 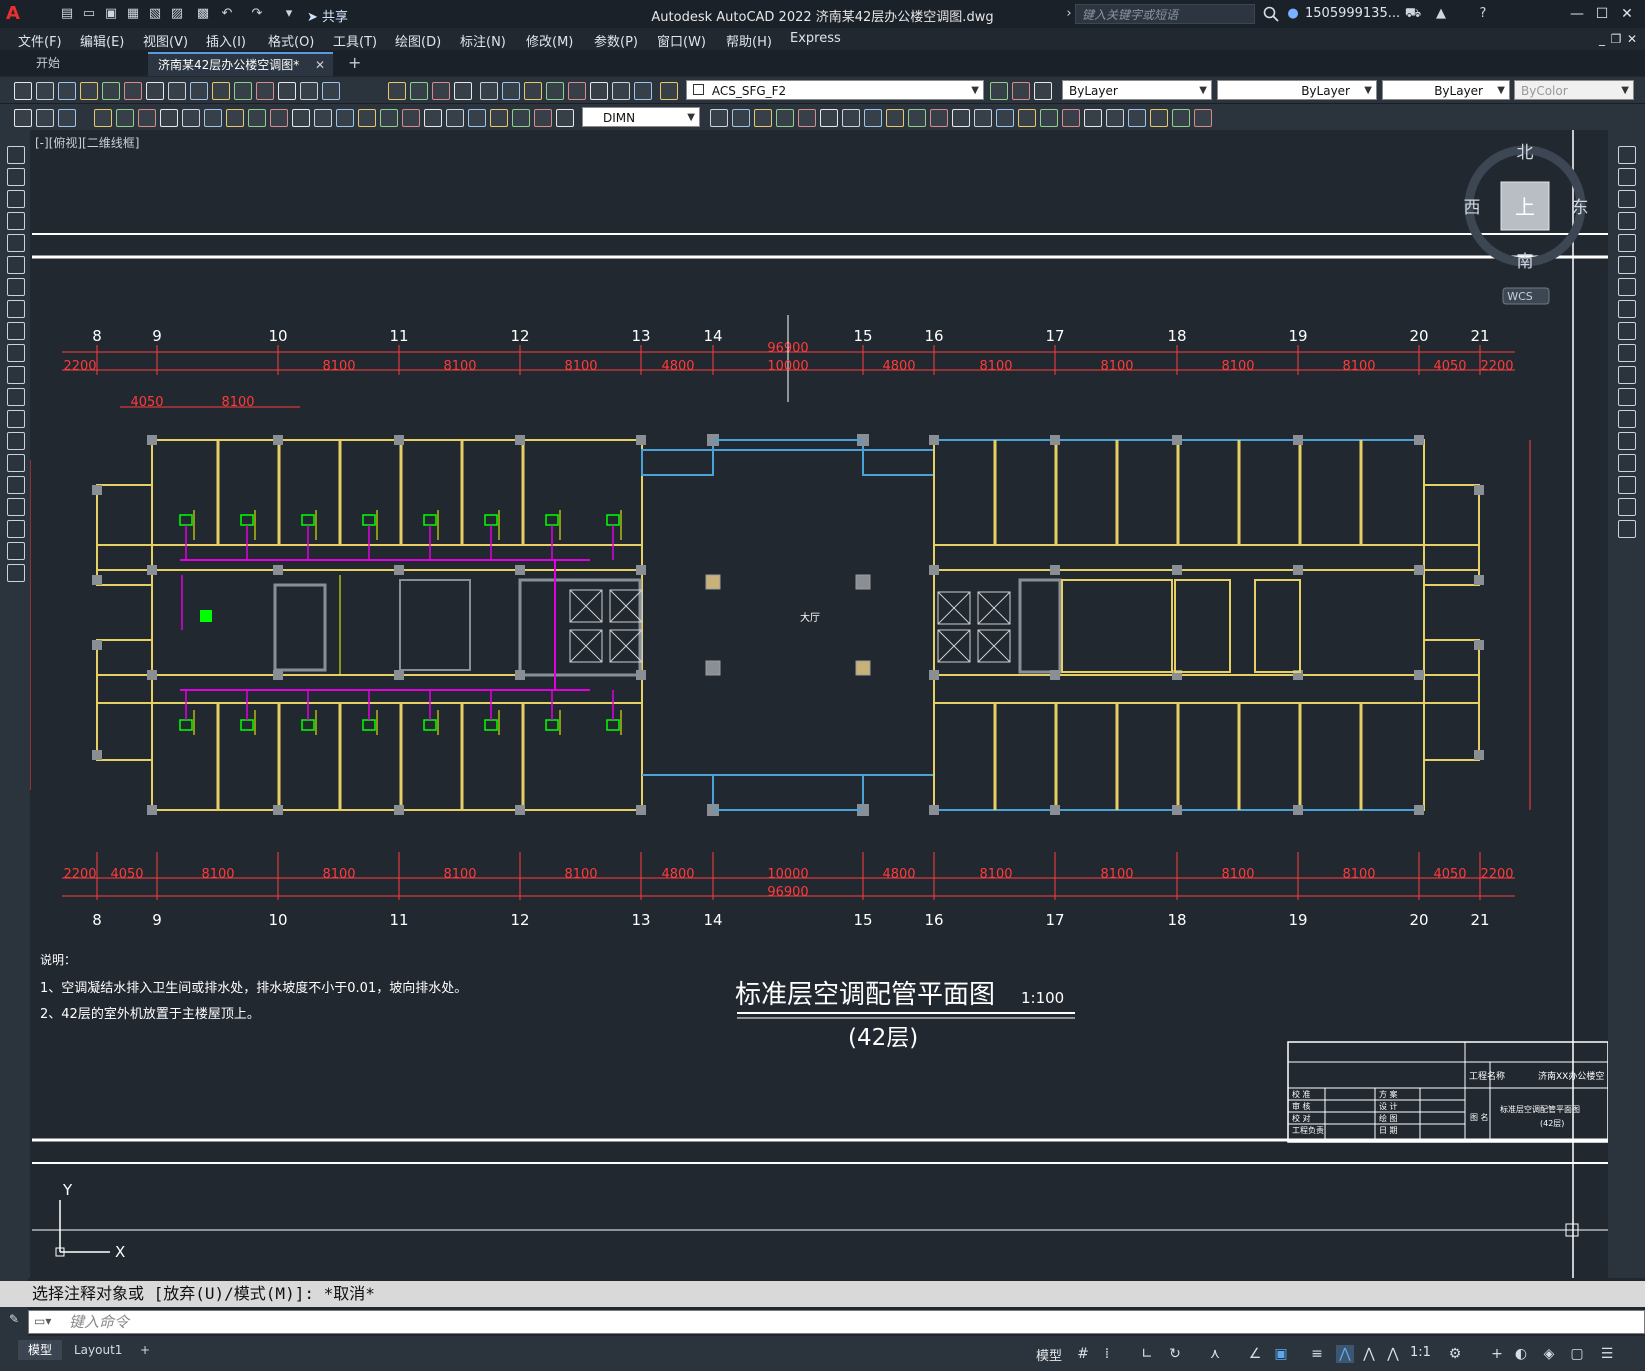 I want to click on maximize-icon: ☐, so click(x=1602, y=14).